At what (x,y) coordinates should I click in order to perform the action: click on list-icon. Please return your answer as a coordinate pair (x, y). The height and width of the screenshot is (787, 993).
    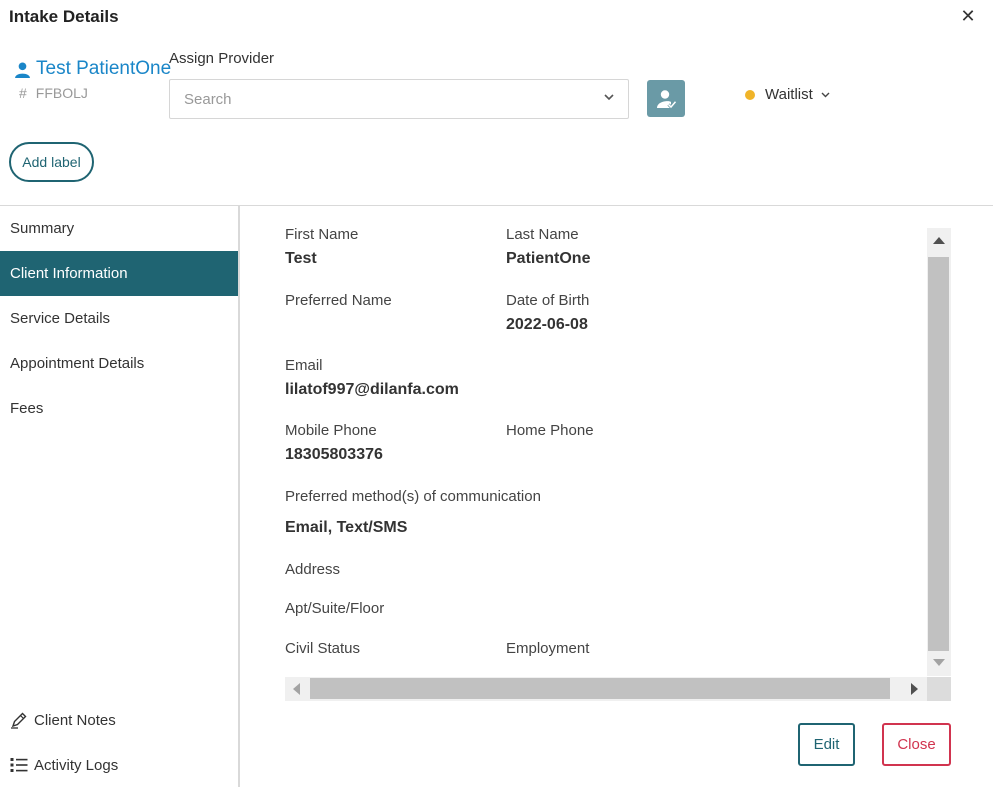
    Looking at the image, I should click on (19, 765).